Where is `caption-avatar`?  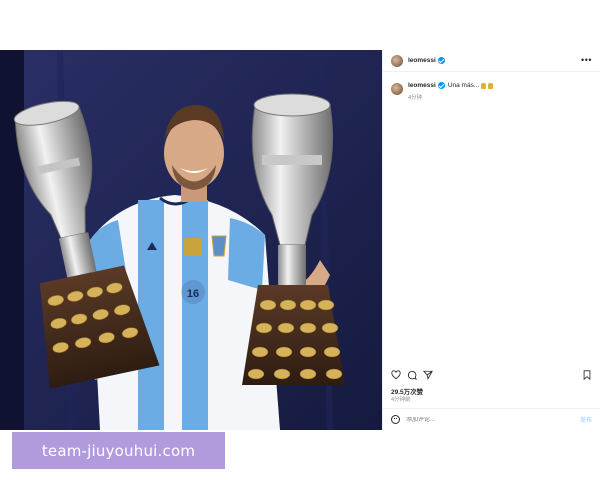 caption-avatar is located at coordinates (397, 89).